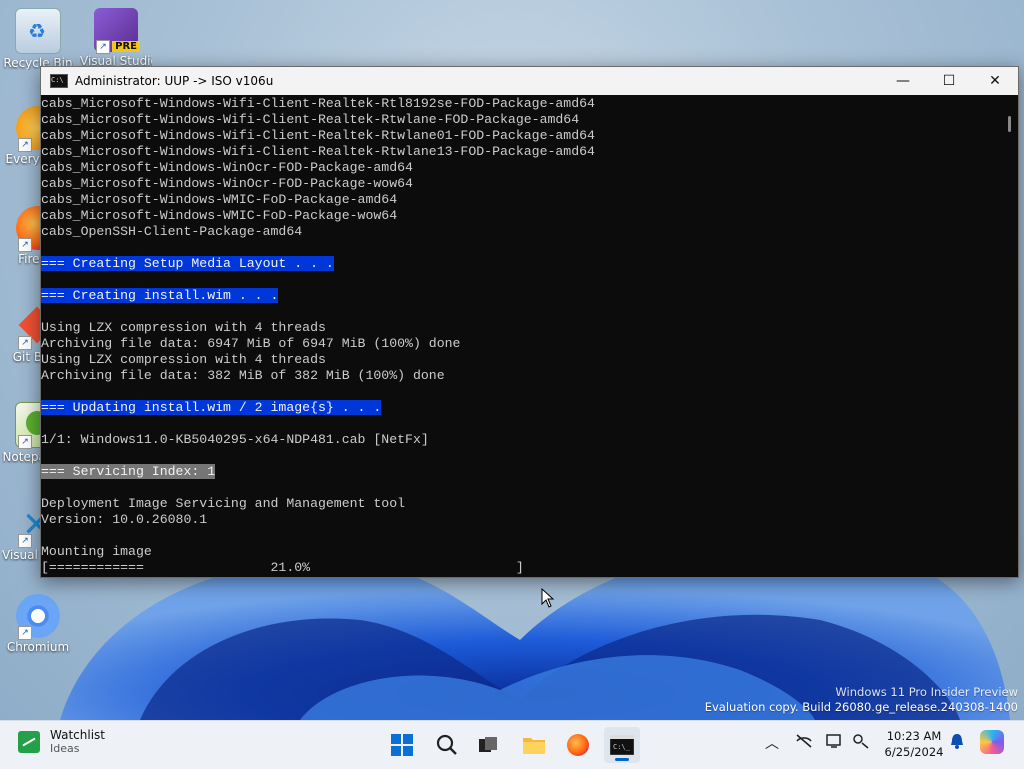 This screenshot has height=769, width=1024. I want to click on taskbar-clock: 10:23 AM 6/25/2024, so click(914, 744).